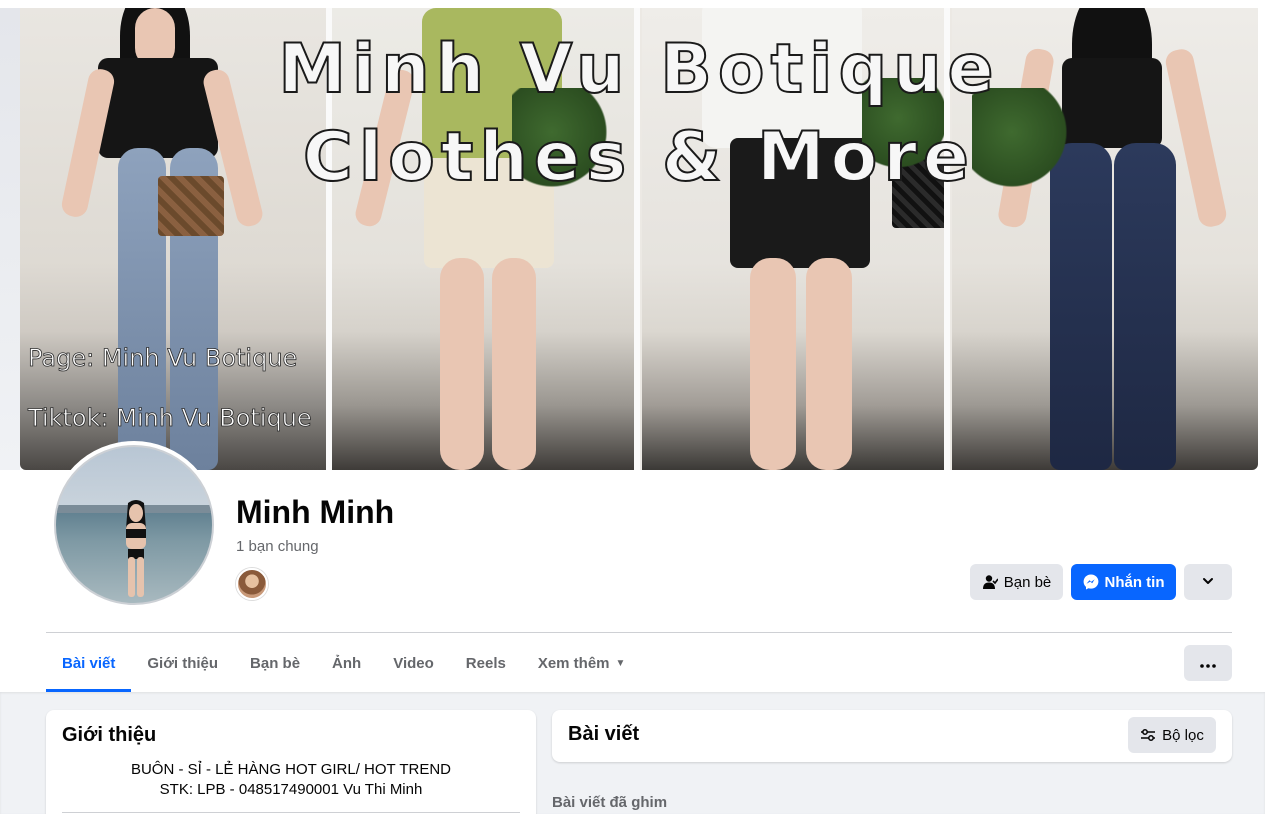  Describe the element at coordinates (170, 418) in the screenshot. I see `cover-caption-tiktok: Tiktok: Minh Vu Botique` at that location.